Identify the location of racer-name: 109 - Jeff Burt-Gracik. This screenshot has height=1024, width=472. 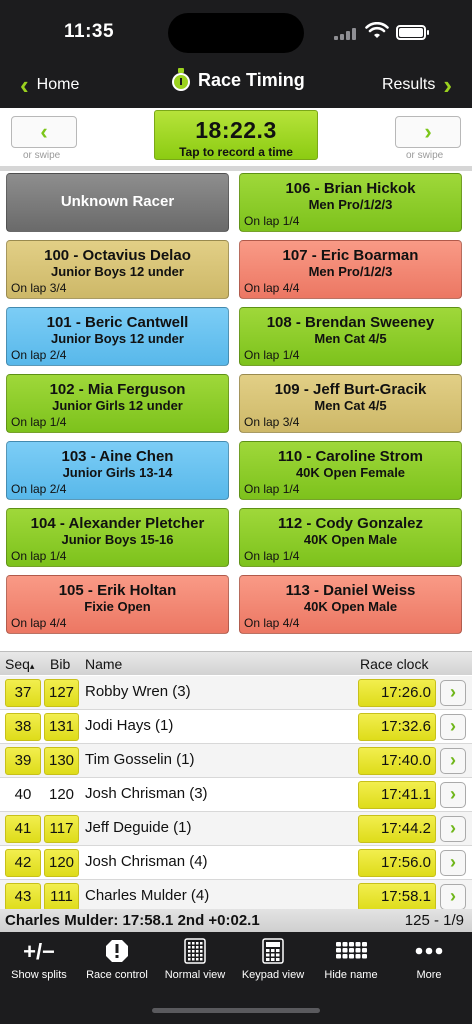
(350, 389).